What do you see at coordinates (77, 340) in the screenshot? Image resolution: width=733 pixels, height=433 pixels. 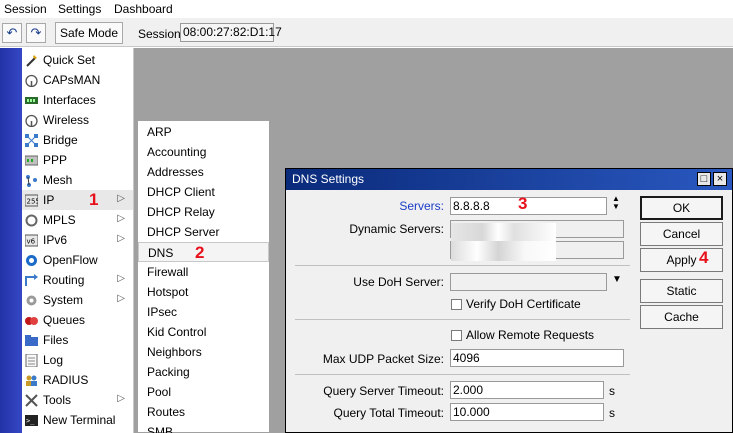 I see `sidebar-item-files: Files` at bounding box center [77, 340].